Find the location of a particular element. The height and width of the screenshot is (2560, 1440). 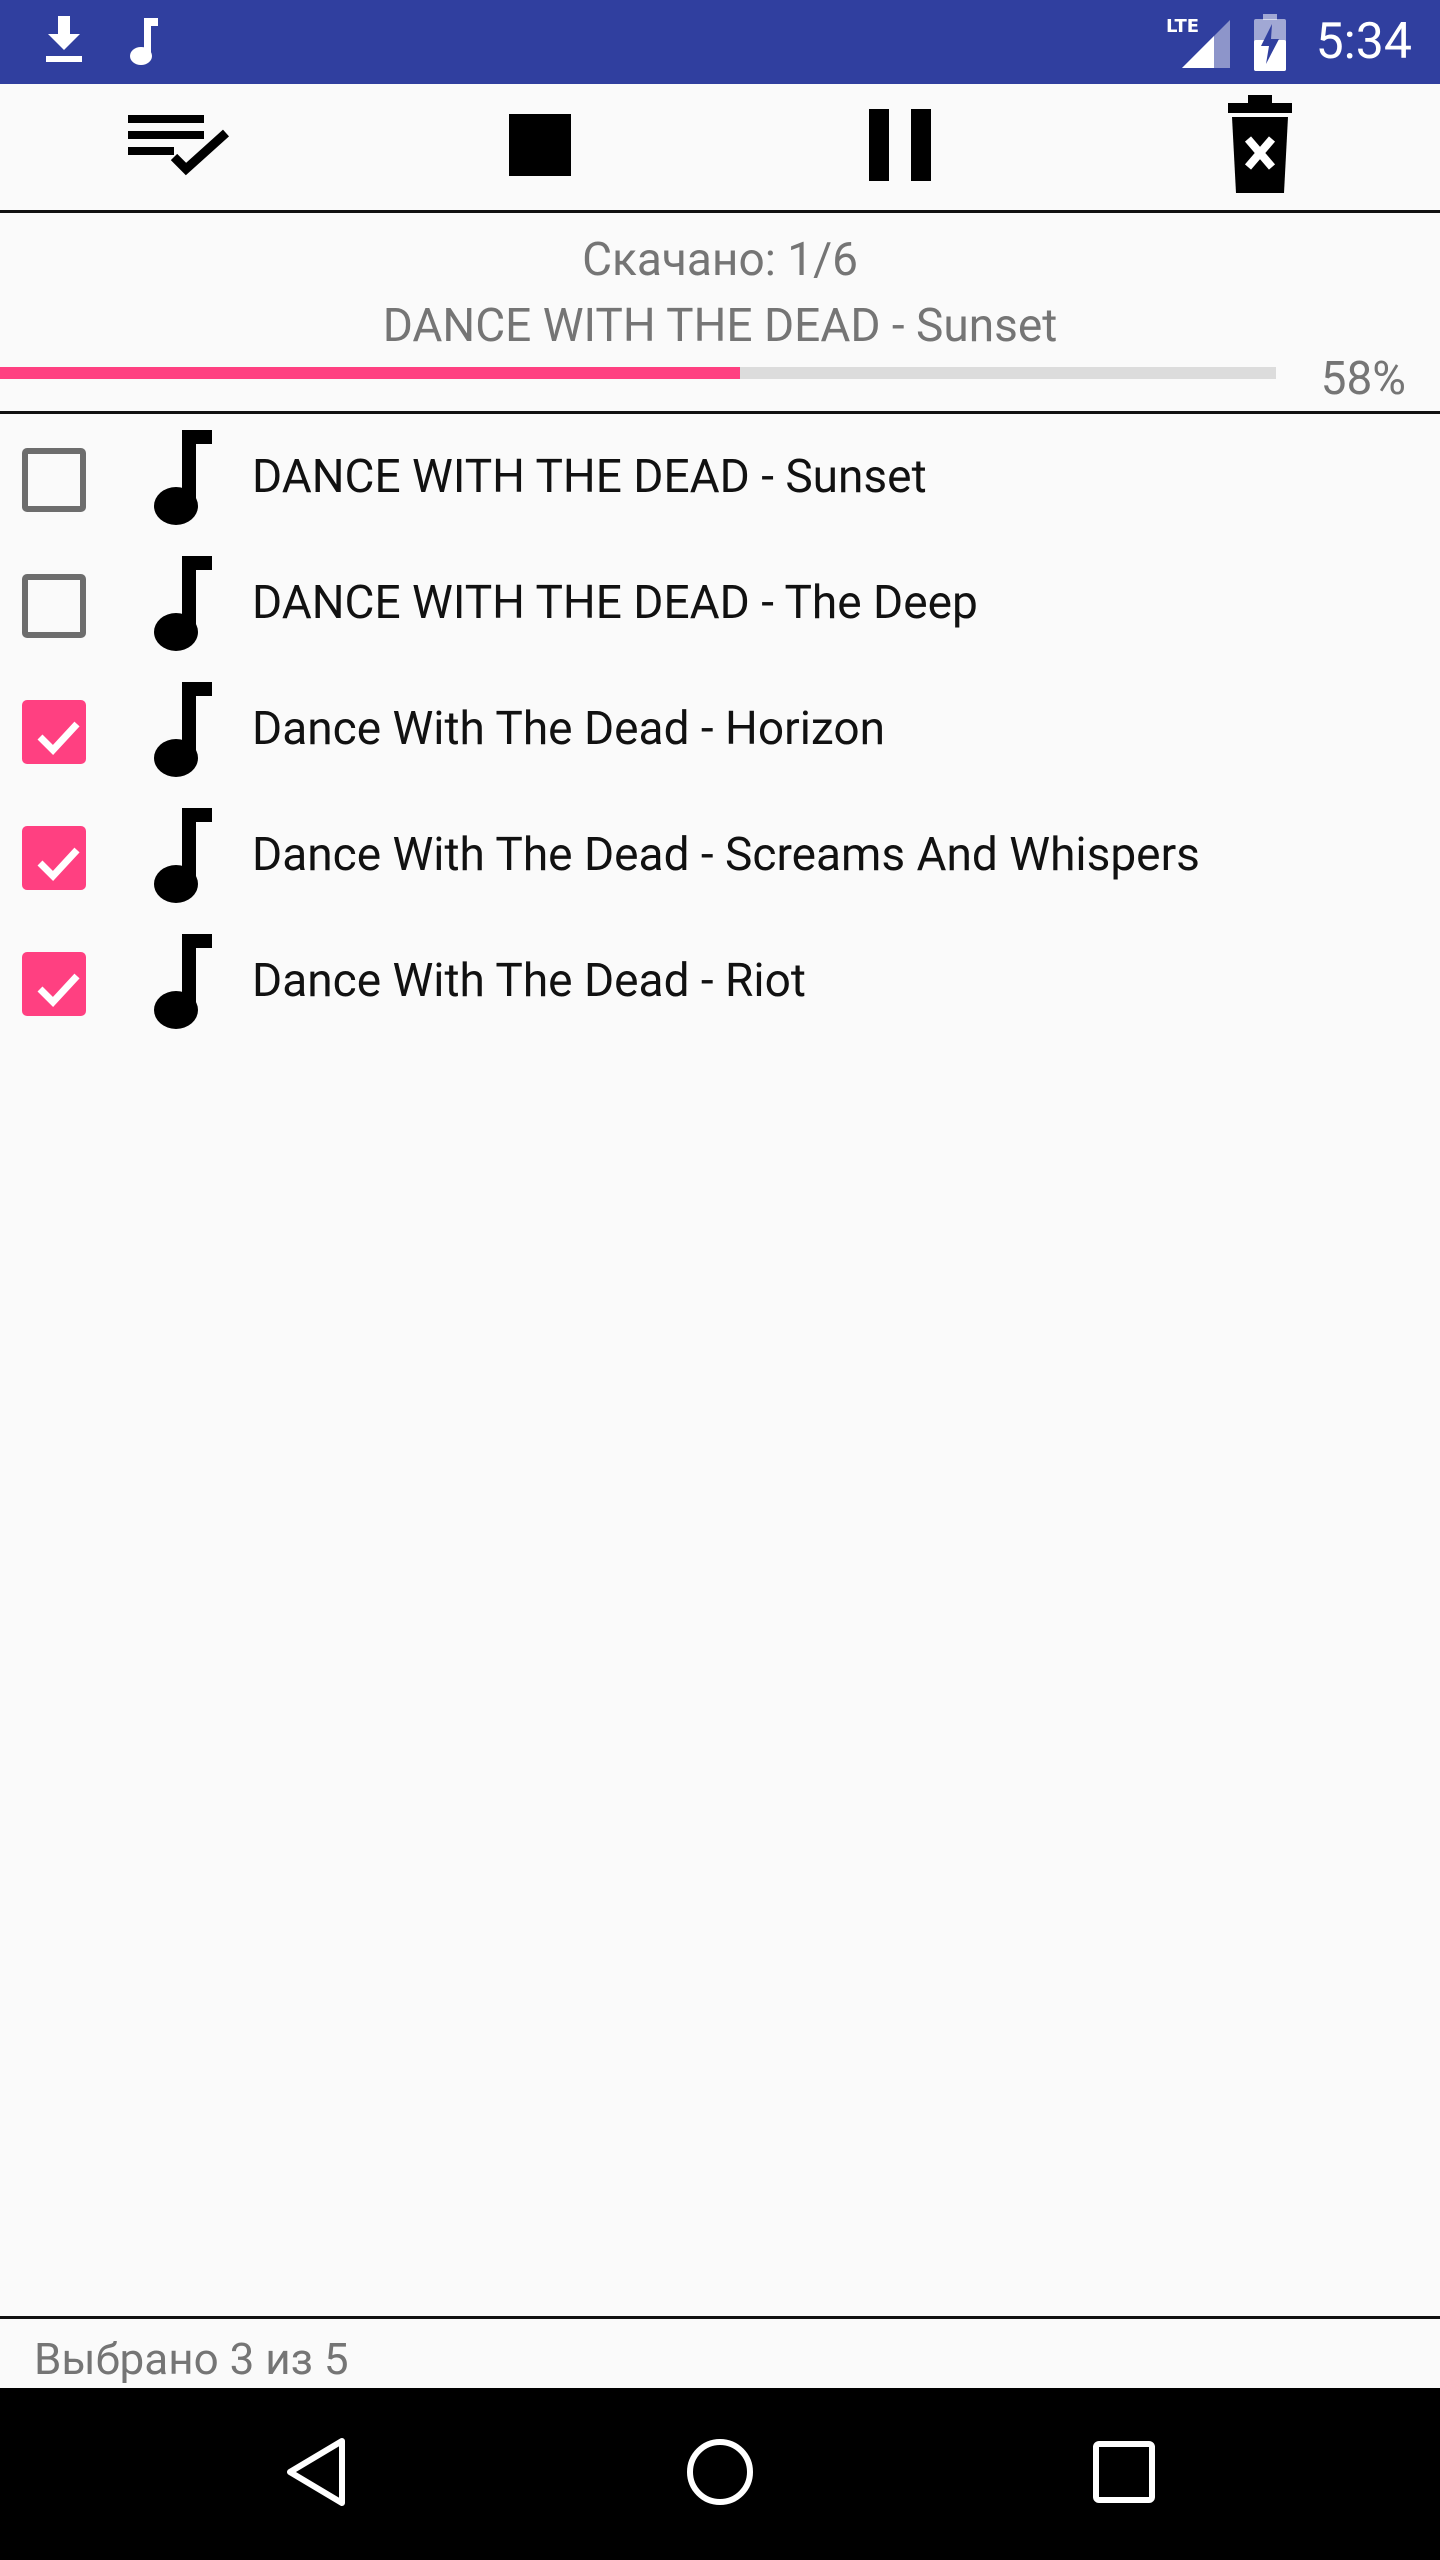

track-title: DANCE WITH THE DEAD - The Deep is located at coordinates (615, 603).